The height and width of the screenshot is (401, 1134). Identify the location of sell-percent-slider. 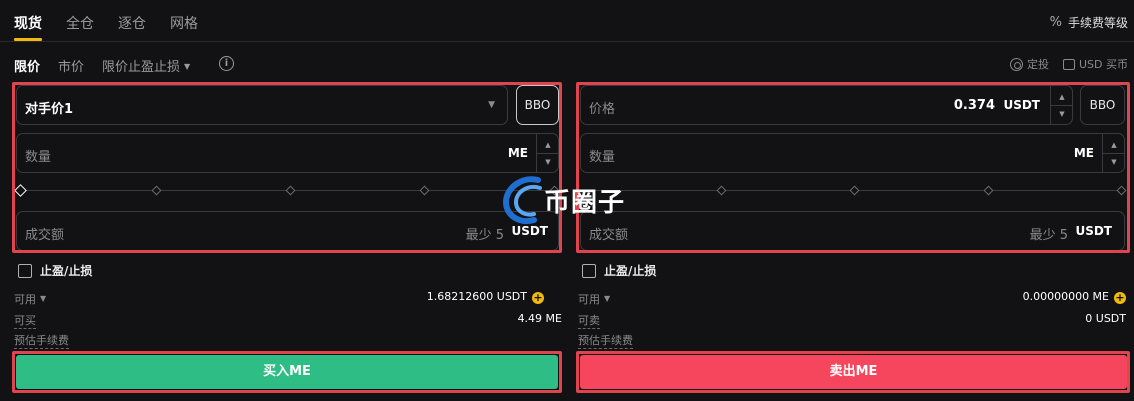
(855, 191).